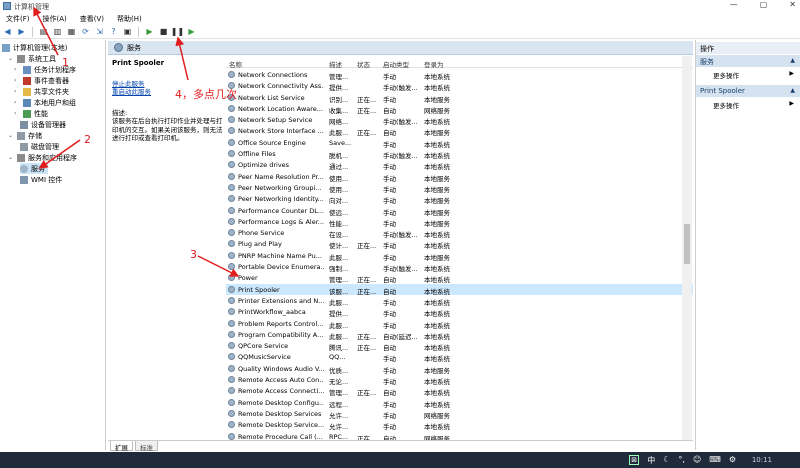  What do you see at coordinates (687, 244) in the screenshot?
I see `scrollbar-thumb` at bounding box center [687, 244].